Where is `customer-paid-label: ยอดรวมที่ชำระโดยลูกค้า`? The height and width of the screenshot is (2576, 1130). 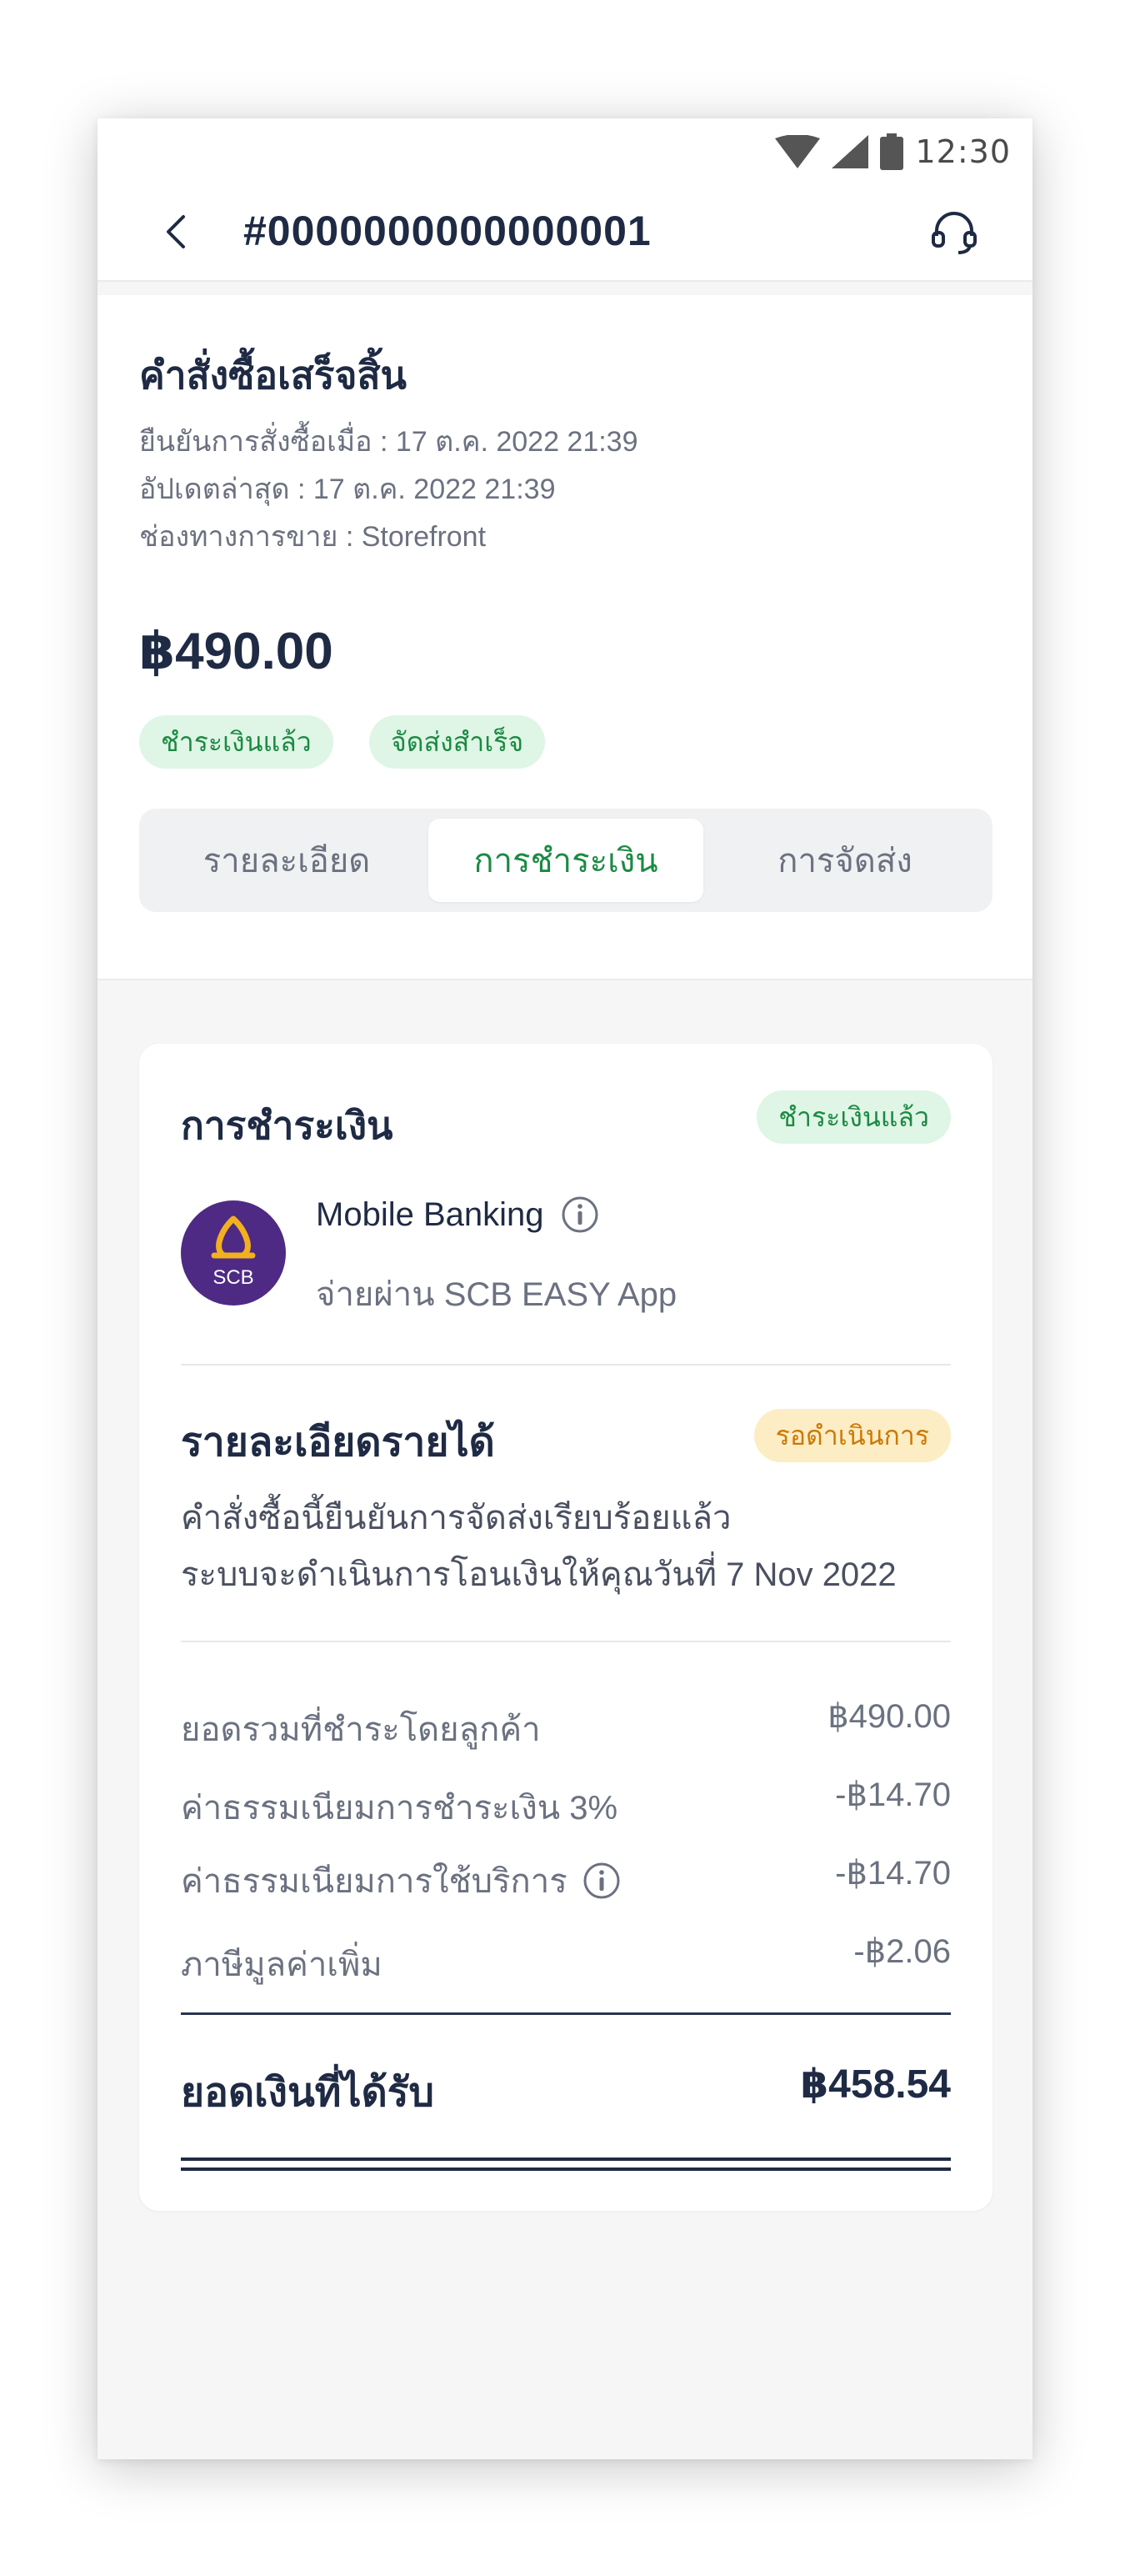 customer-paid-label: ยอดรวมที่ชำระโดยลูกค้า is located at coordinates (361, 1729).